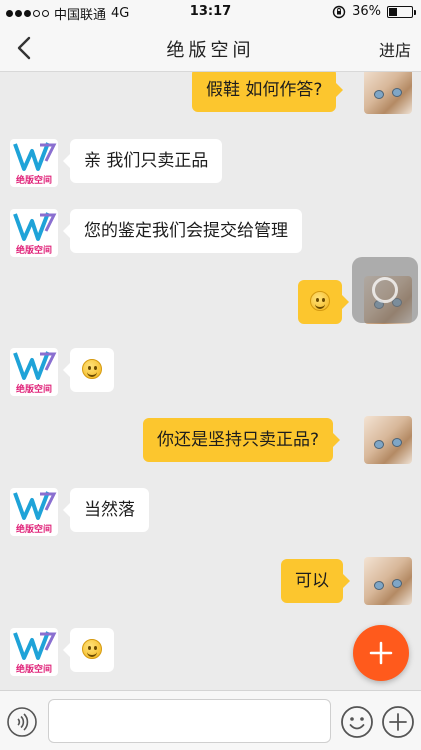 The height and width of the screenshot is (750, 421). What do you see at coordinates (22, 722) in the screenshot?
I see `voice-icon` at bounding box center [22, 722].